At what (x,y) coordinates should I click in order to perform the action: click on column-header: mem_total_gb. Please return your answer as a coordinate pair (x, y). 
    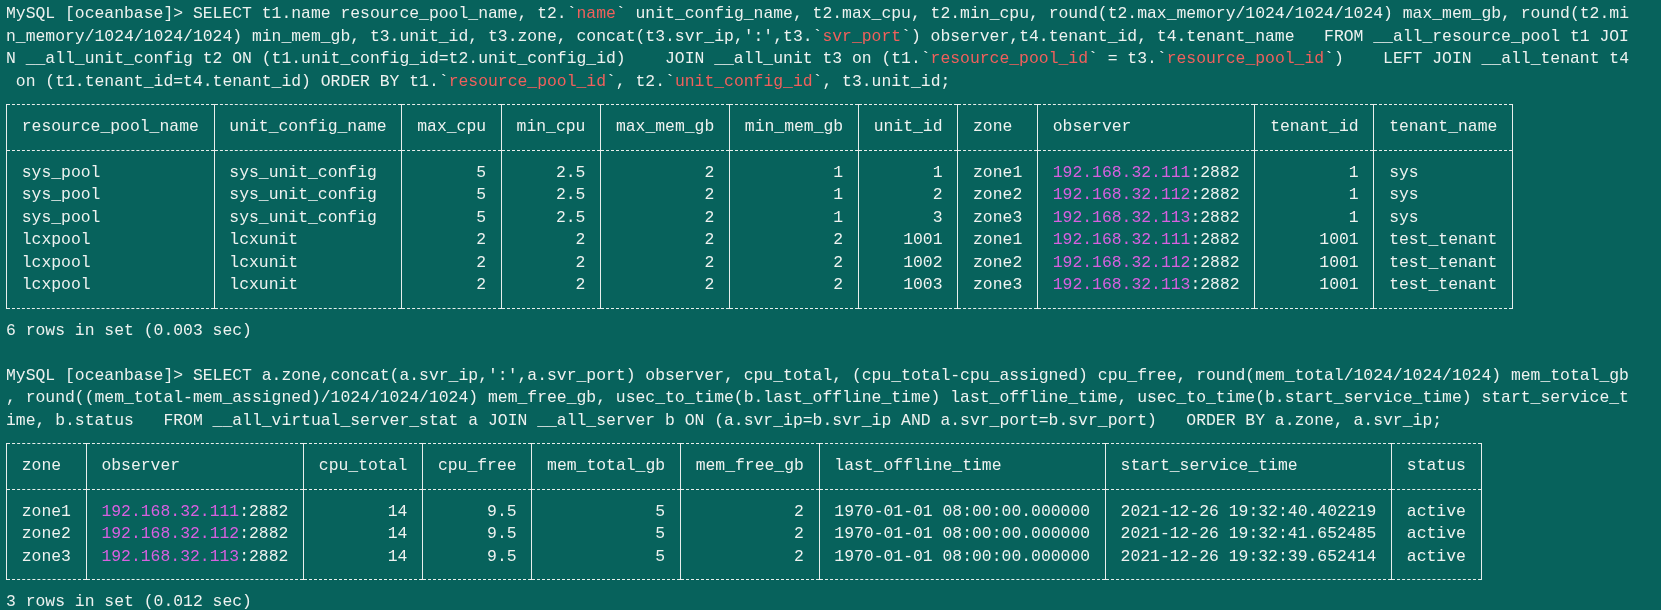
    Looking at the image, I should click on (606, 466).